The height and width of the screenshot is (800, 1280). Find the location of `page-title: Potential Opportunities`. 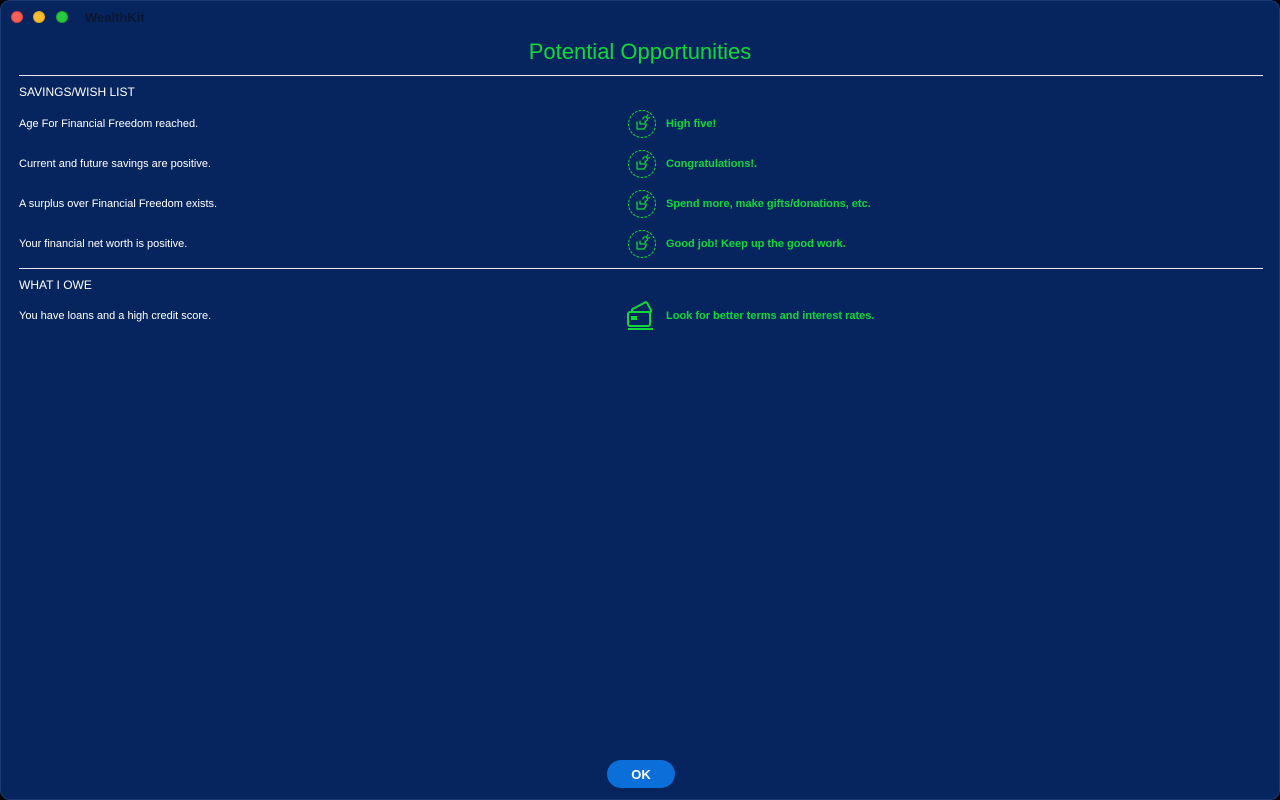

page-title: Potential Opportunities is located at coordinates (640, 51).